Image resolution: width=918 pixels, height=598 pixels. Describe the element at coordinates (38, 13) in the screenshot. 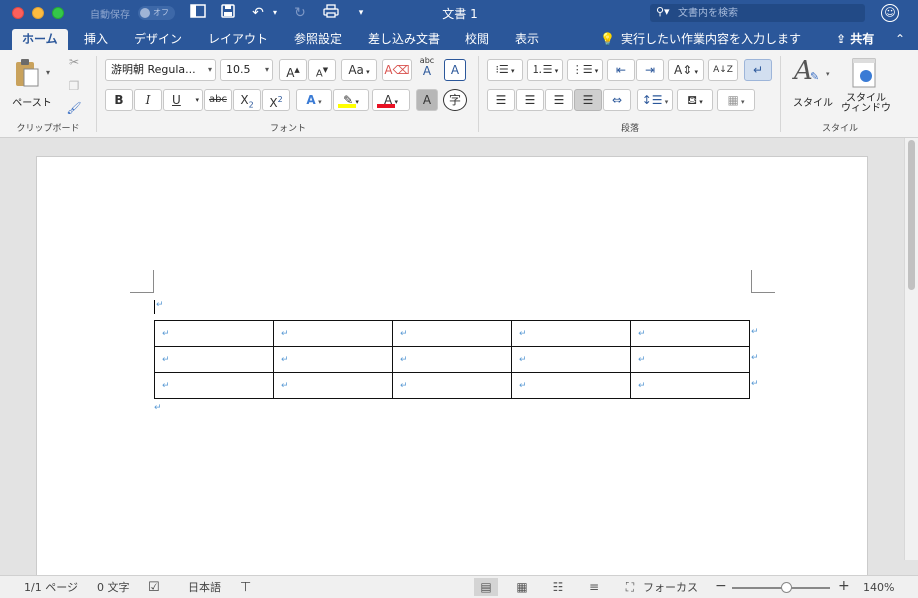

I see `minimize-window-button` at that location.